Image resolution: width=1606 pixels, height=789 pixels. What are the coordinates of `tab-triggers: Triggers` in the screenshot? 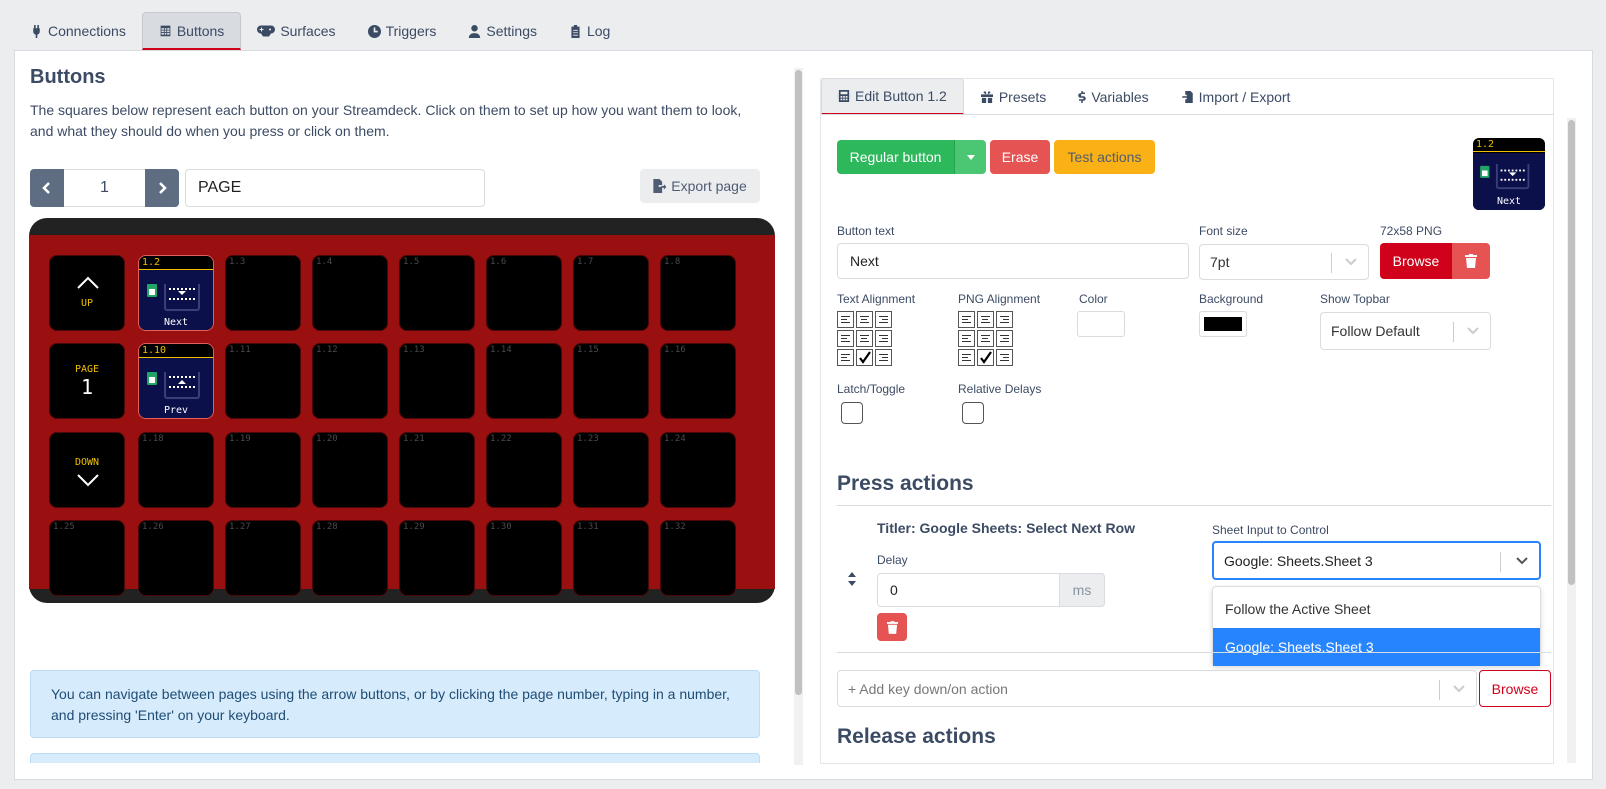 It's located at (402, 31).